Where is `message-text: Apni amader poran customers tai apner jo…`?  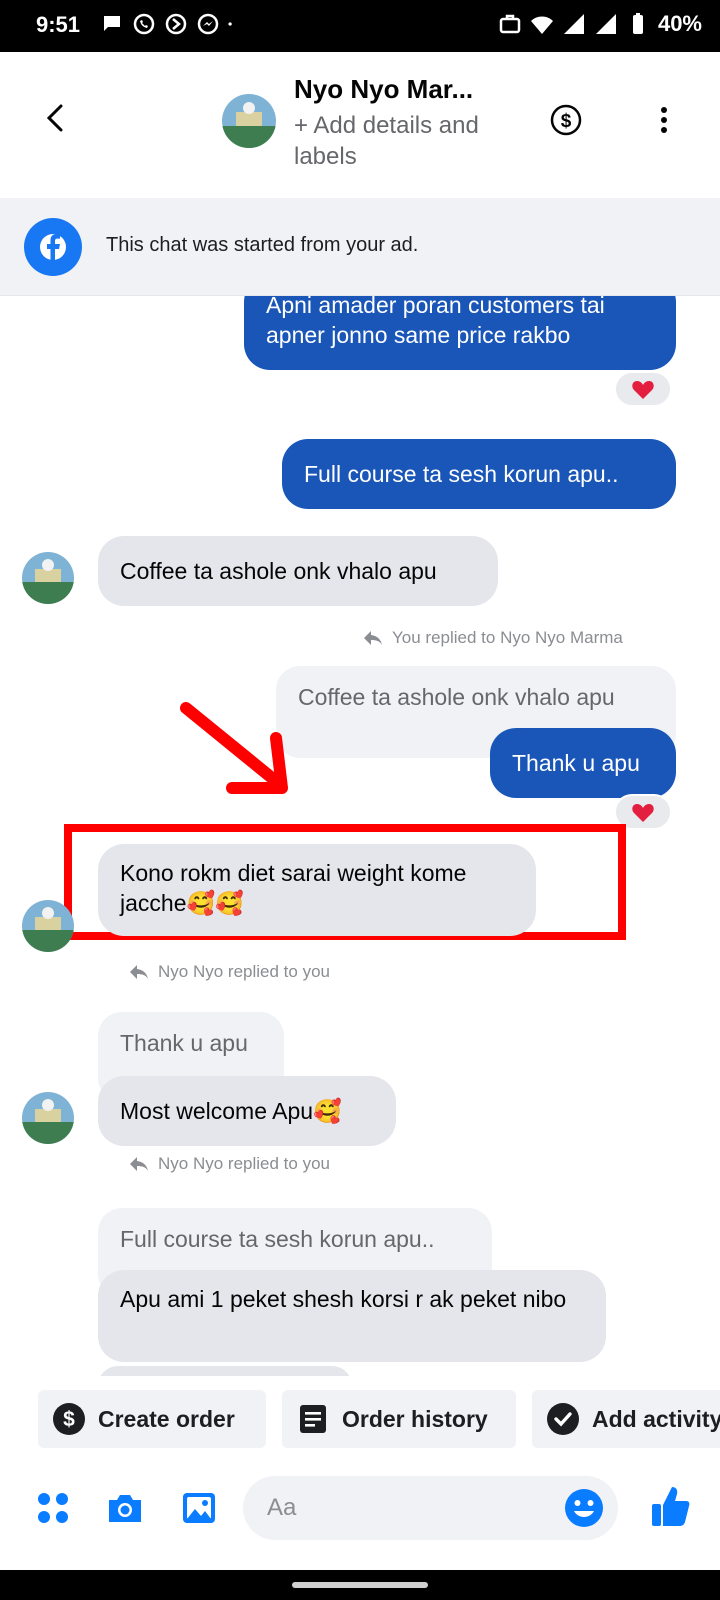 message-text: Apni amader poran customers tai apner jo… is located at coordinates (435, 322).